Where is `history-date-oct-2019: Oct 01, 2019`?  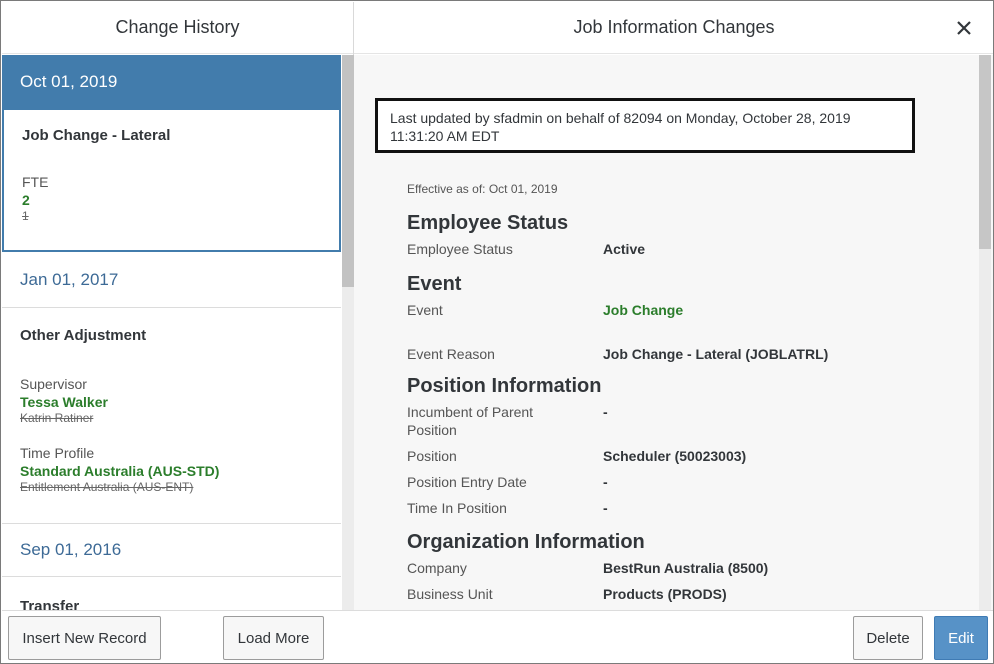
history-date-oct-2019: Oct 01, 2019 is located at coordinates (171, 81).